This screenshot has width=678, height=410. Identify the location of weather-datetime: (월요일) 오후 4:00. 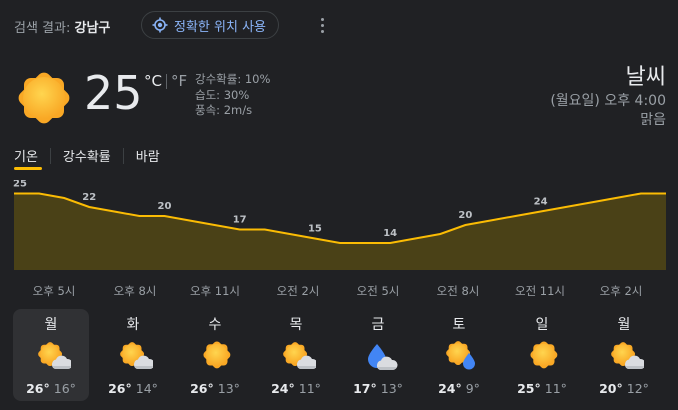
(608, 101).